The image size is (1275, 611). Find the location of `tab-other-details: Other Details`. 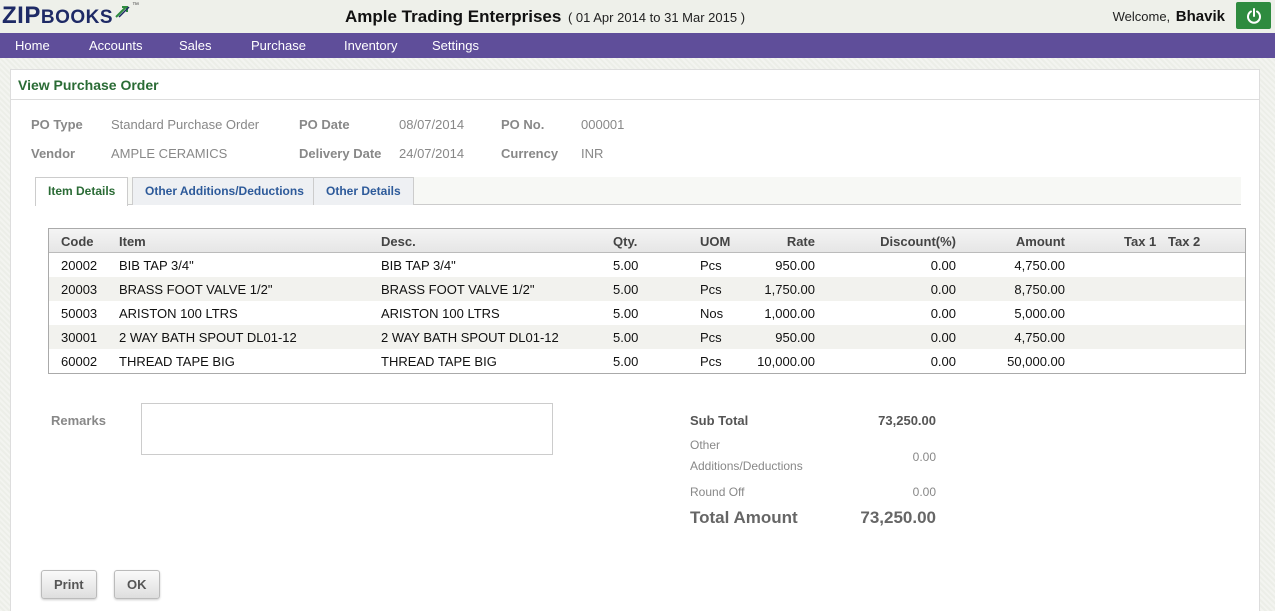

tab-other-details: Other Details is located at coordinates (363, 191).